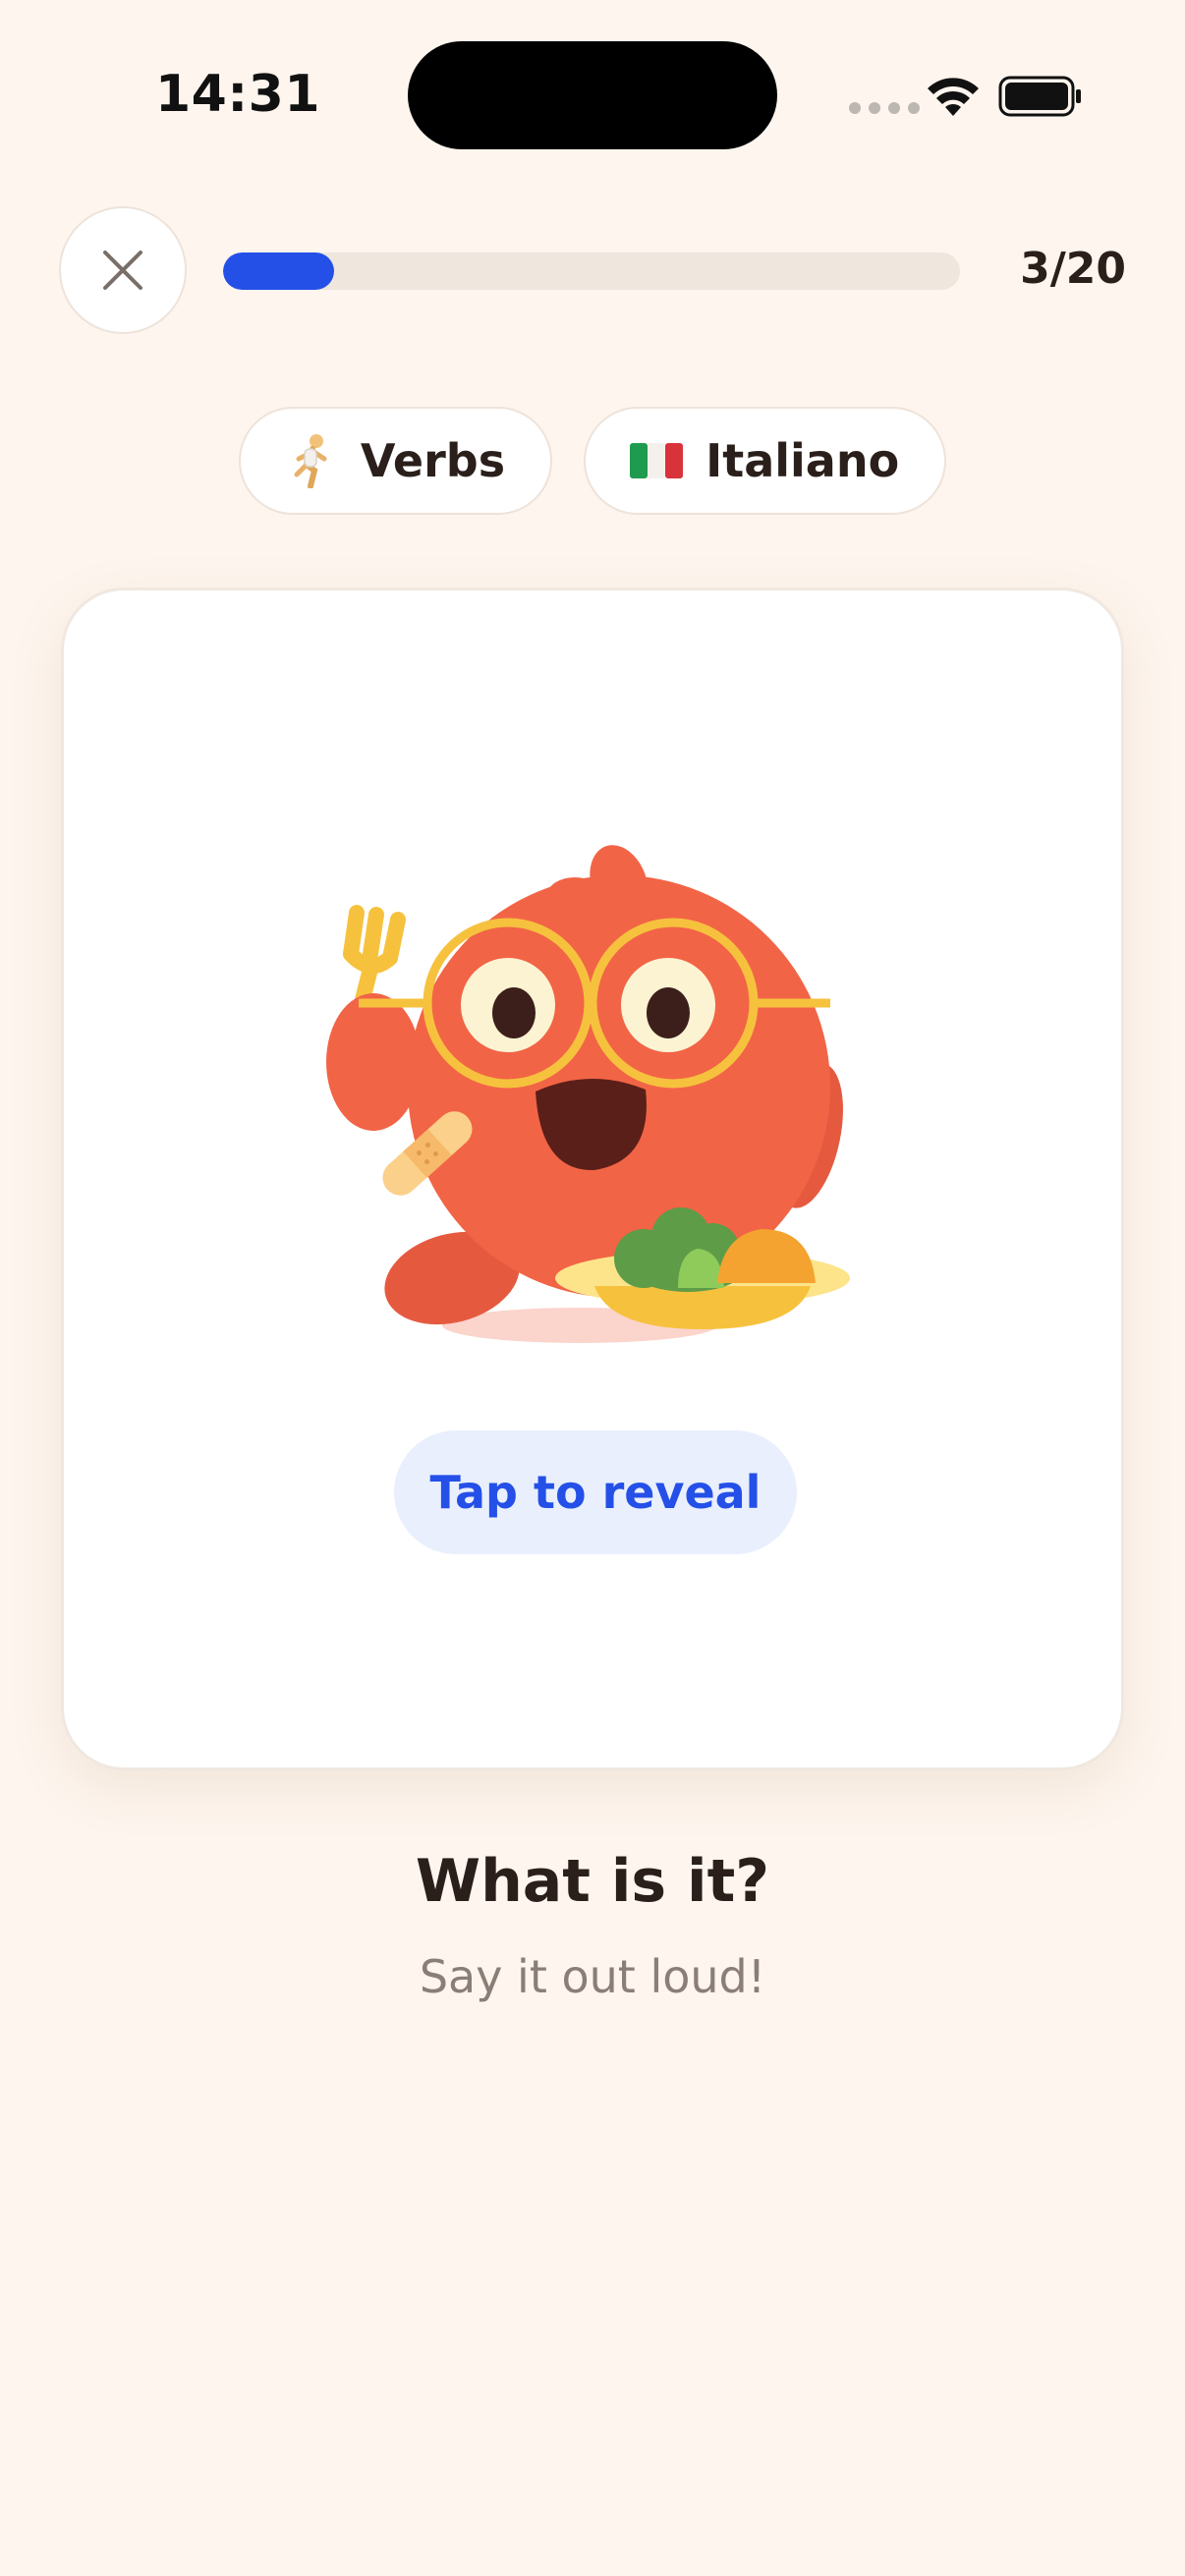 This screenshot has height=2576, width=1185. Describe the element at coordinates (433, 460) in the screenshot. I see `chip-label: Verbs` at that location.